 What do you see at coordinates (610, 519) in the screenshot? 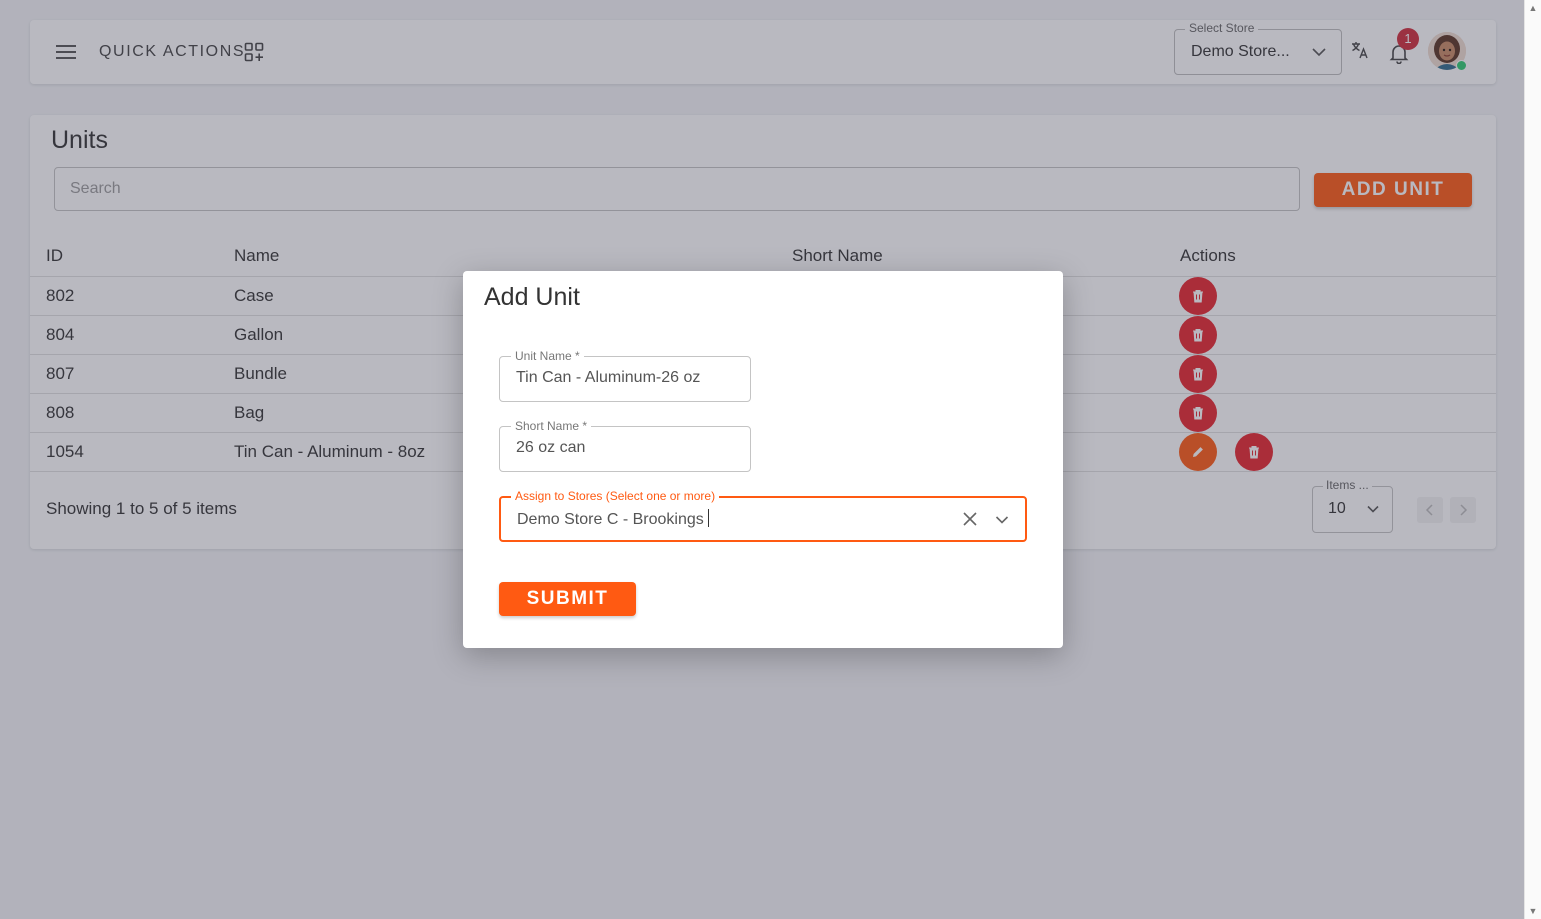
I see `selected-store-text: Demo Store C - Brookings` at bounding box center [610, 519].